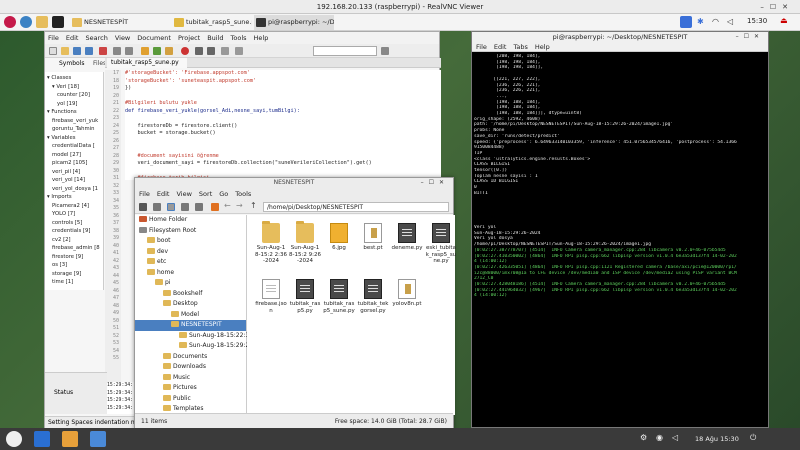  What do you see at coordinates (659, 437) in the screenshot?
I see `network-icon: ◉` at bounding box center [659, 437].